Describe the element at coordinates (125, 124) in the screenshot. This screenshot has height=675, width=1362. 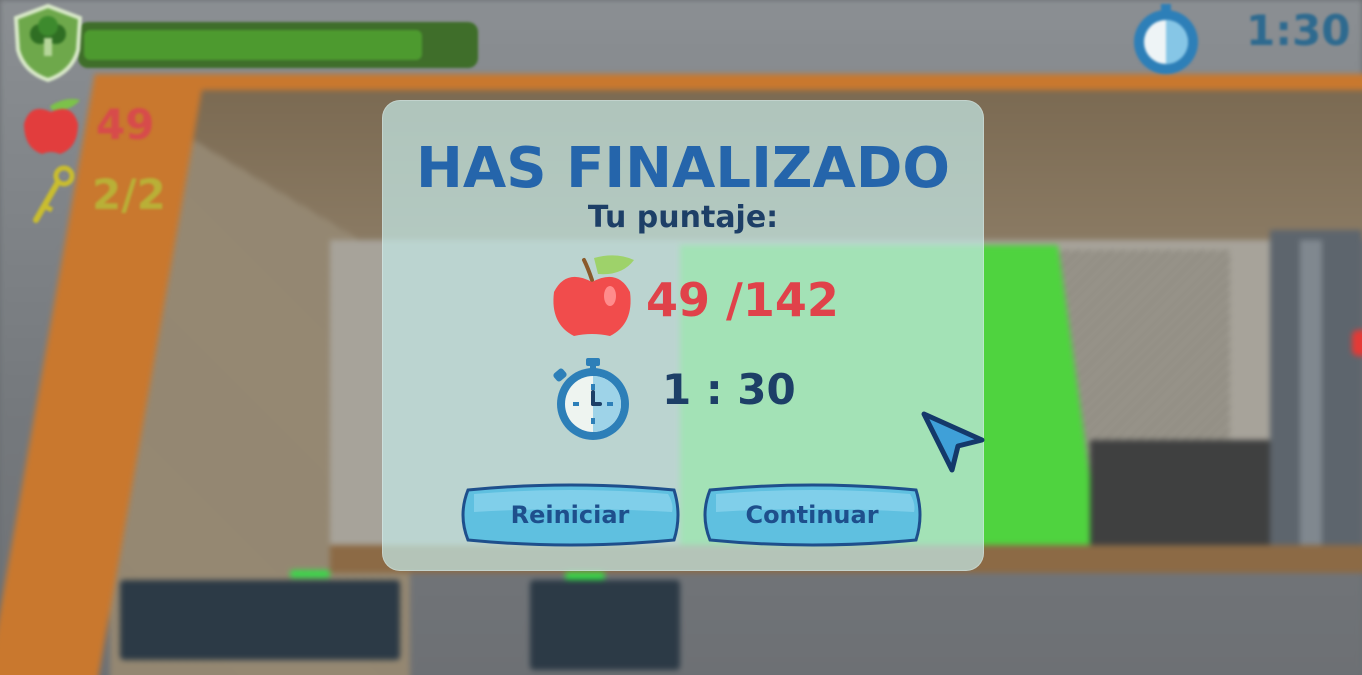
I see `hud-apple-count: 49` at that location.